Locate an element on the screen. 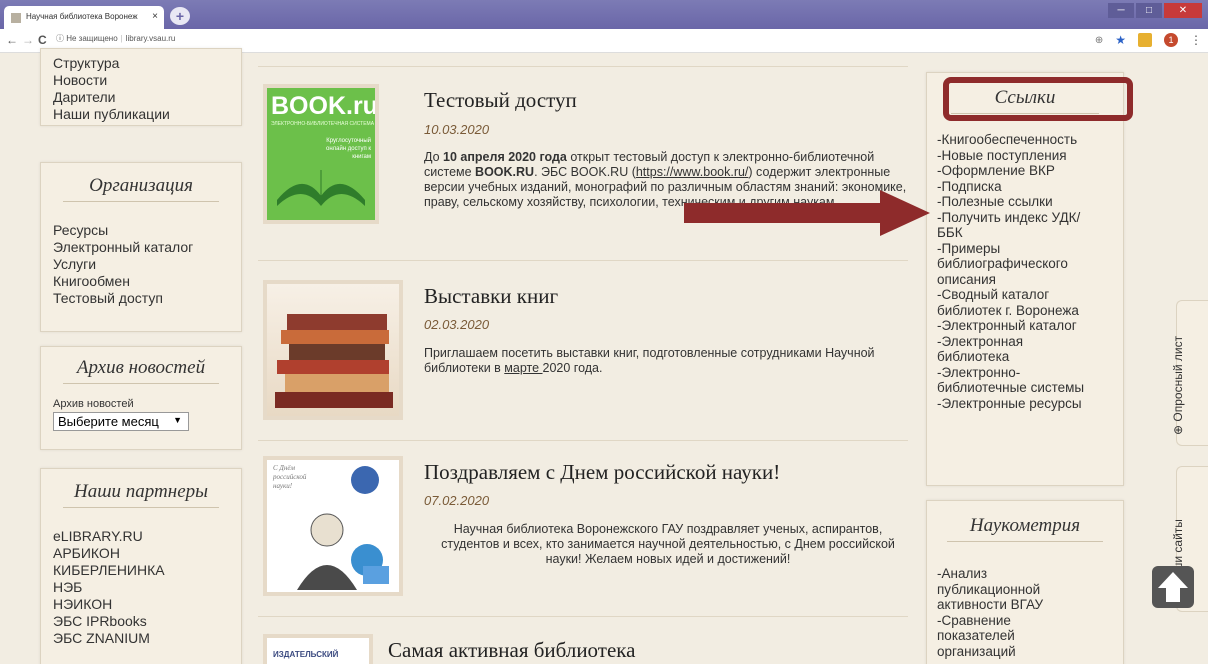 Image resolution: width=1208 pixels, height=664 pixels. link-useful: -Полезные ссылки is located at coordinates (1025, 202).